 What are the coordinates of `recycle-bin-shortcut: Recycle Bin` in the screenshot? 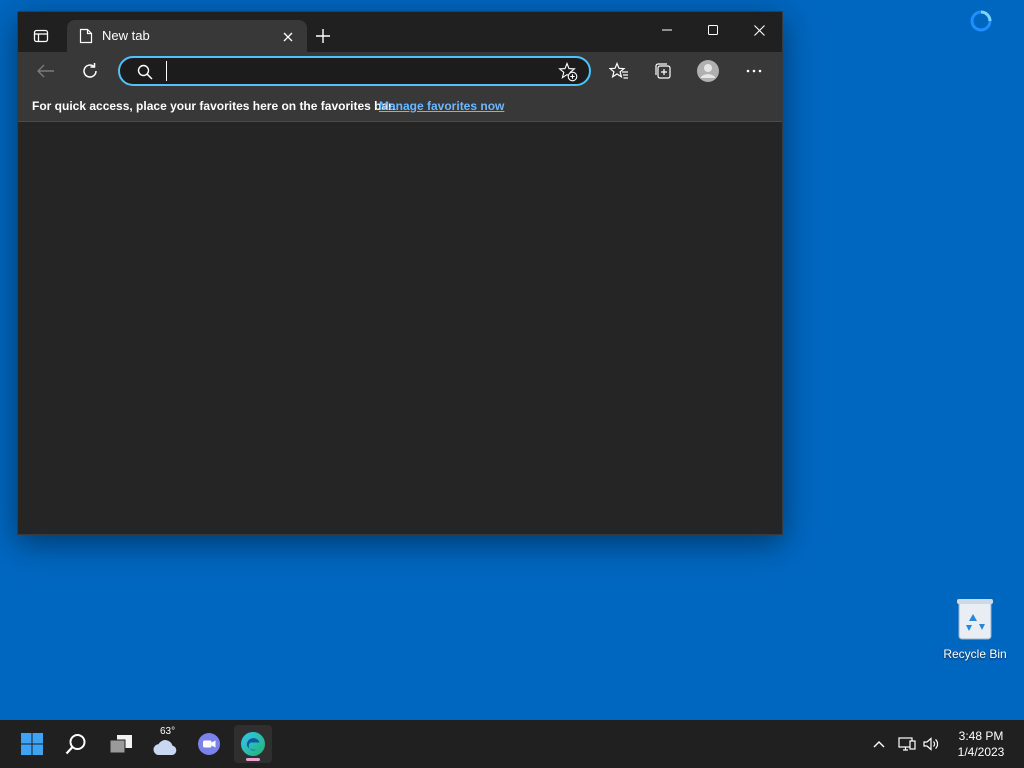 It's located at (975, 629).